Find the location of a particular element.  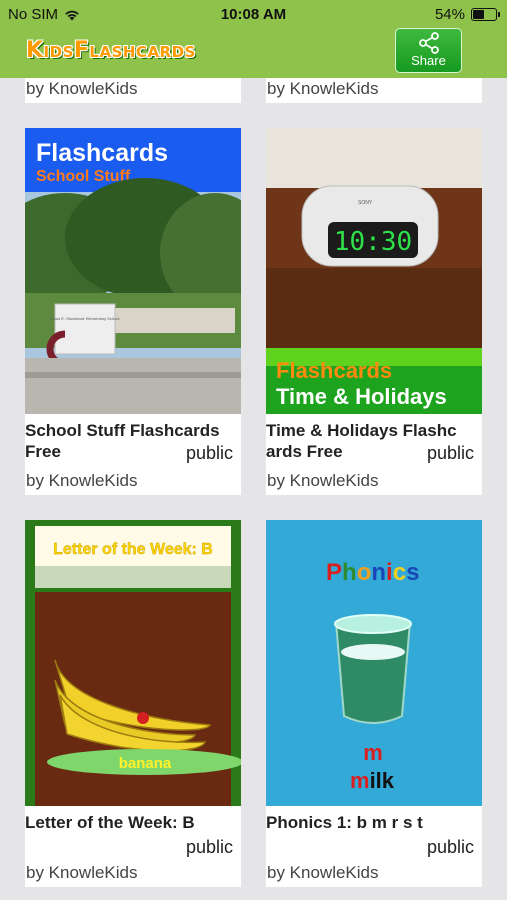

deck-title-line: Time & Holidays Flashc is located at coordinates (361, 430).